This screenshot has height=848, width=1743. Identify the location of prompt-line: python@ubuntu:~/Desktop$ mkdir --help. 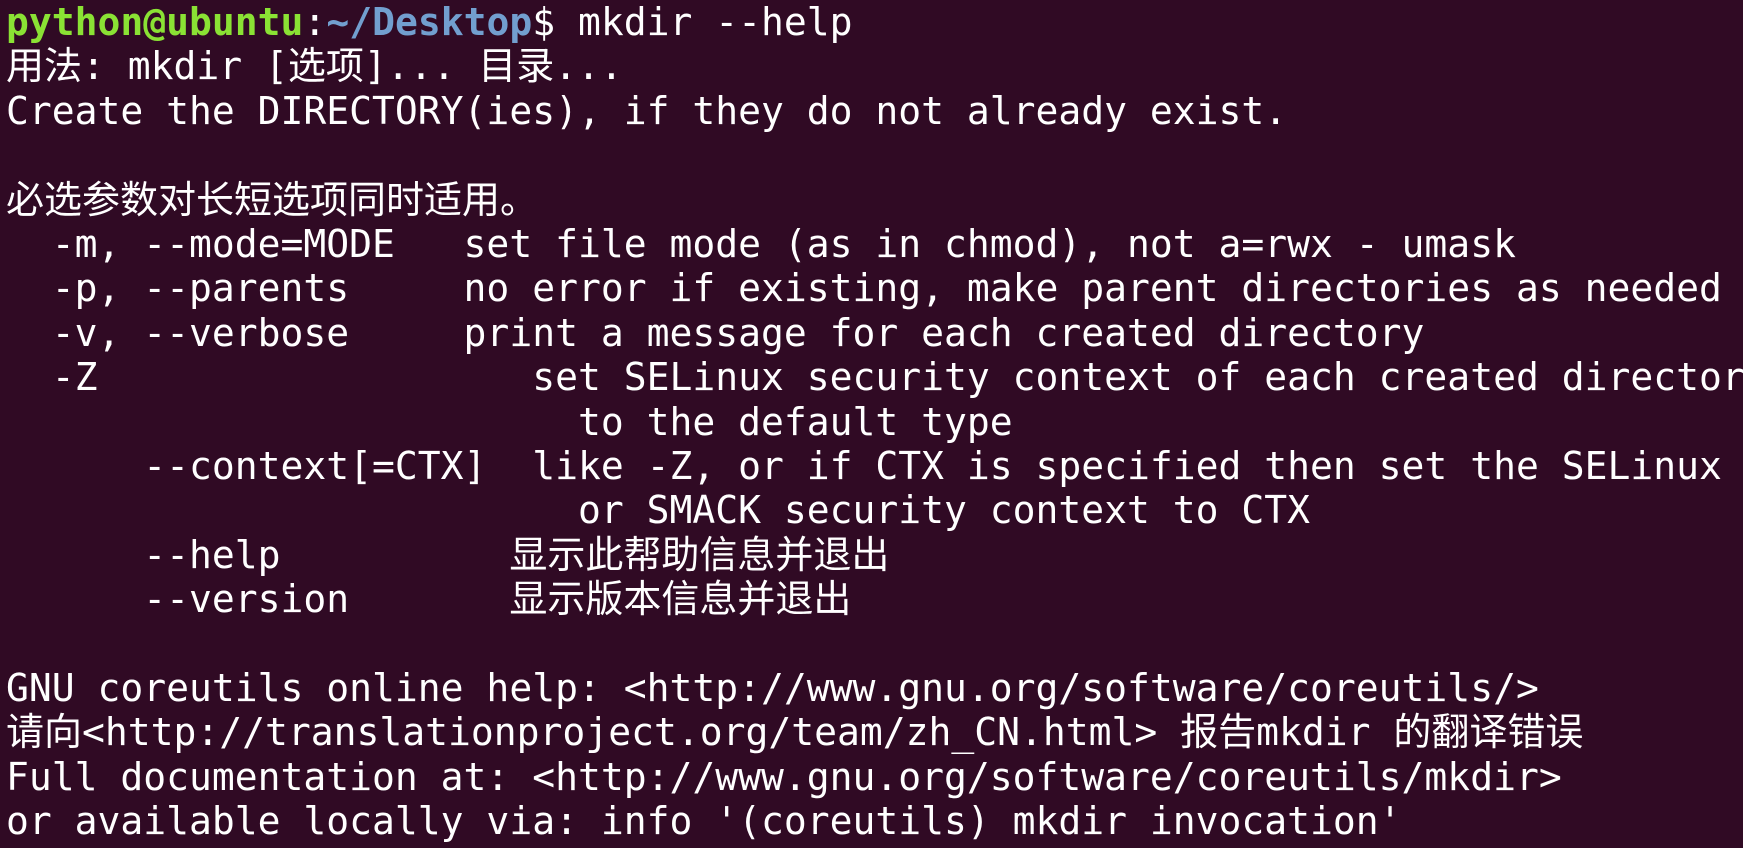
(874, 22).